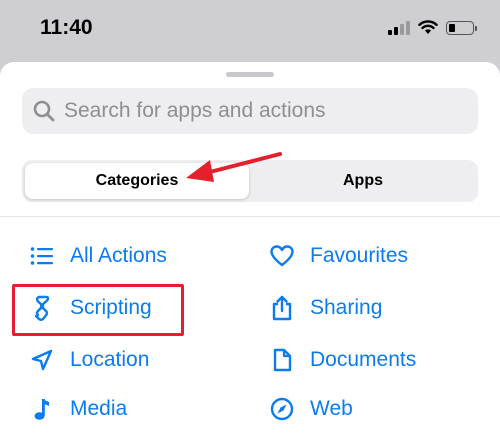 Image resolution: width=500 pixels, height=447 pixels. What do you see at coordinates (282, 256) in the screenshot?
I see `heart-icon` at bounding box center [282, 256].